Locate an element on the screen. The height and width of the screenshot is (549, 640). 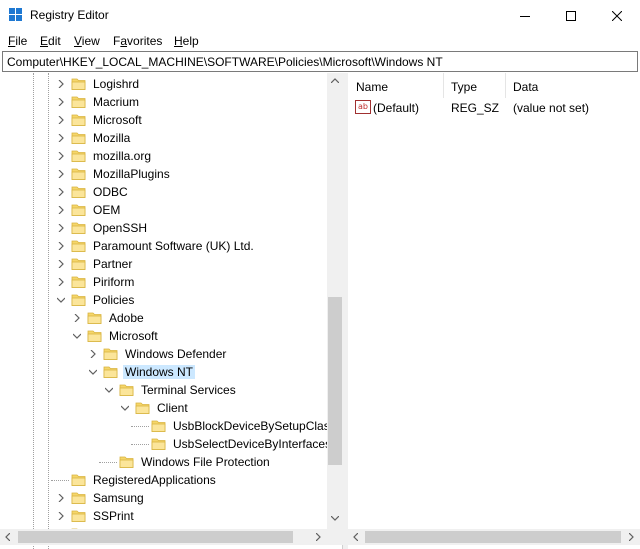
value-row-default: ab (Default) REG_SZ (value not set) is located at coordinates (494, 108).